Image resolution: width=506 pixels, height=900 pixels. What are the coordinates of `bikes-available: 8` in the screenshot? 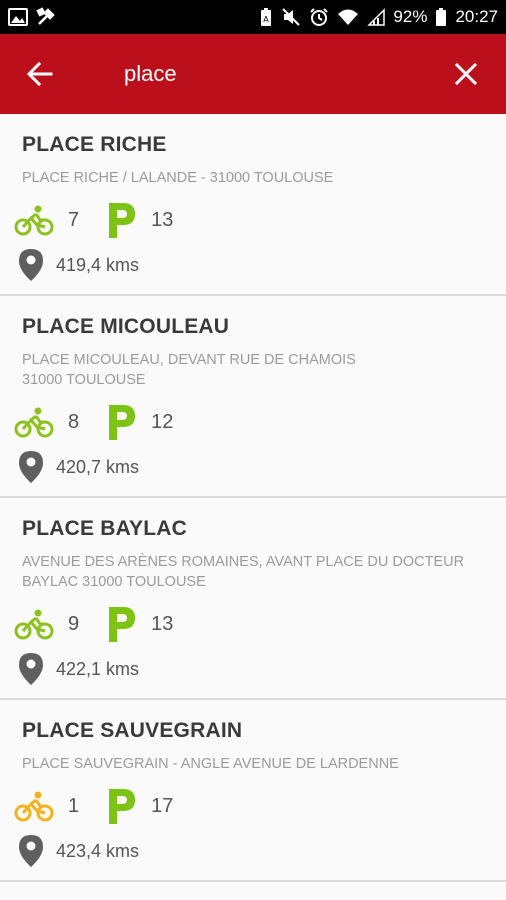 It's located at (74, 421).